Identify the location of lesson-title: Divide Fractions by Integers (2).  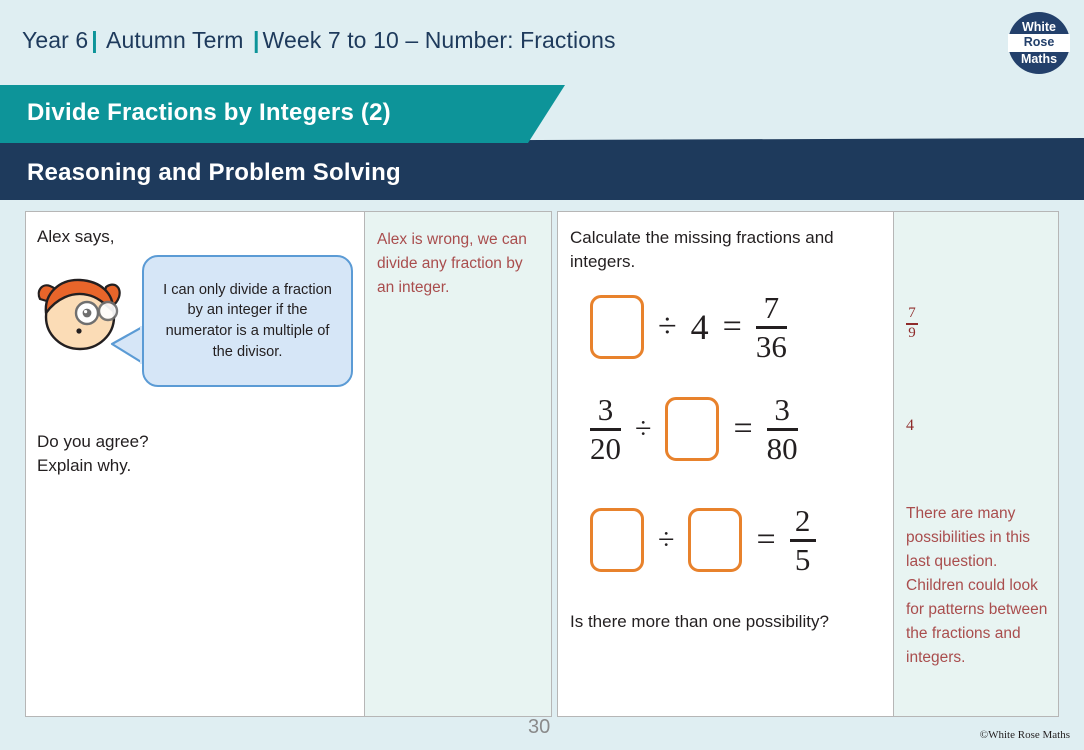
(209, 112).